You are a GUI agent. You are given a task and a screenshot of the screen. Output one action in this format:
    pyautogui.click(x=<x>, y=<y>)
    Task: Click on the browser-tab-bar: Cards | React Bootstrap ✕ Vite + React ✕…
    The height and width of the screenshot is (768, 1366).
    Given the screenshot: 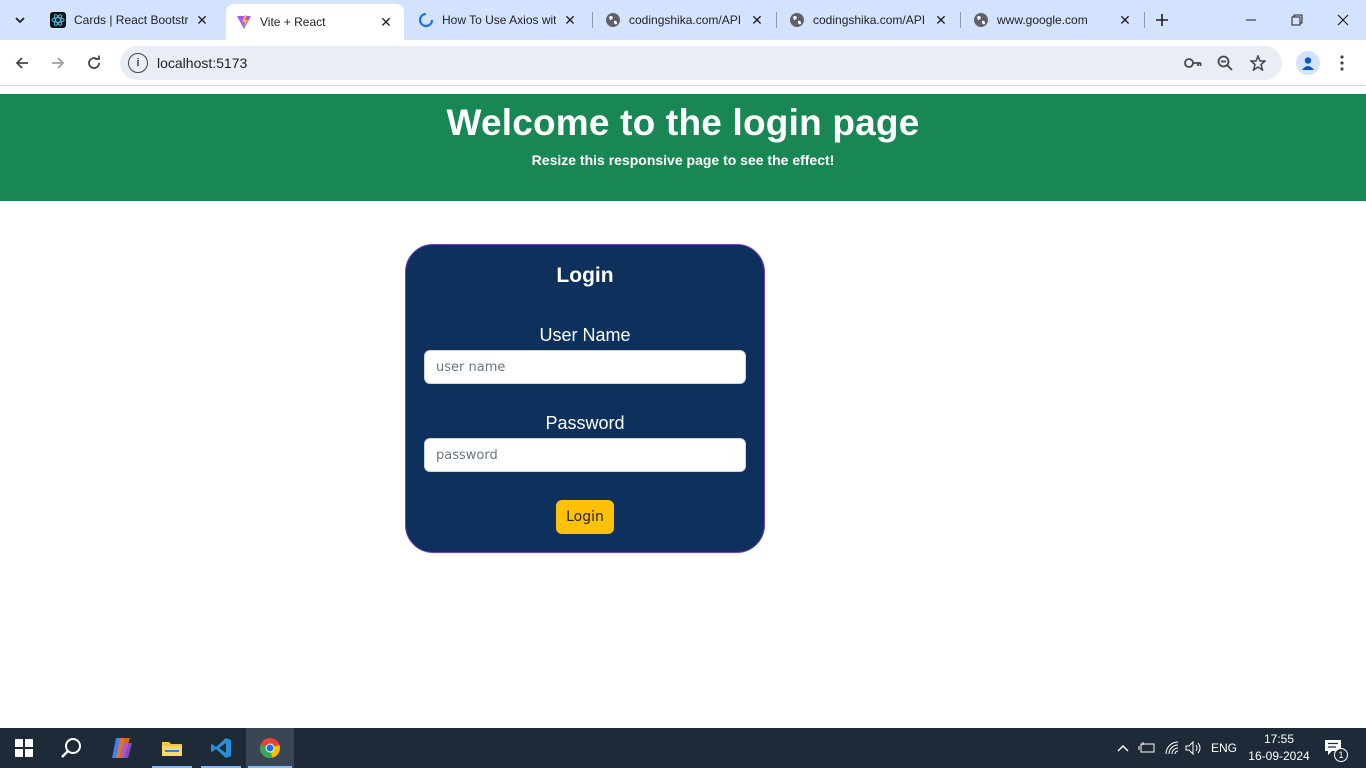 What is the action you would take?
    pyautogui.click(x=683, y=20)
    